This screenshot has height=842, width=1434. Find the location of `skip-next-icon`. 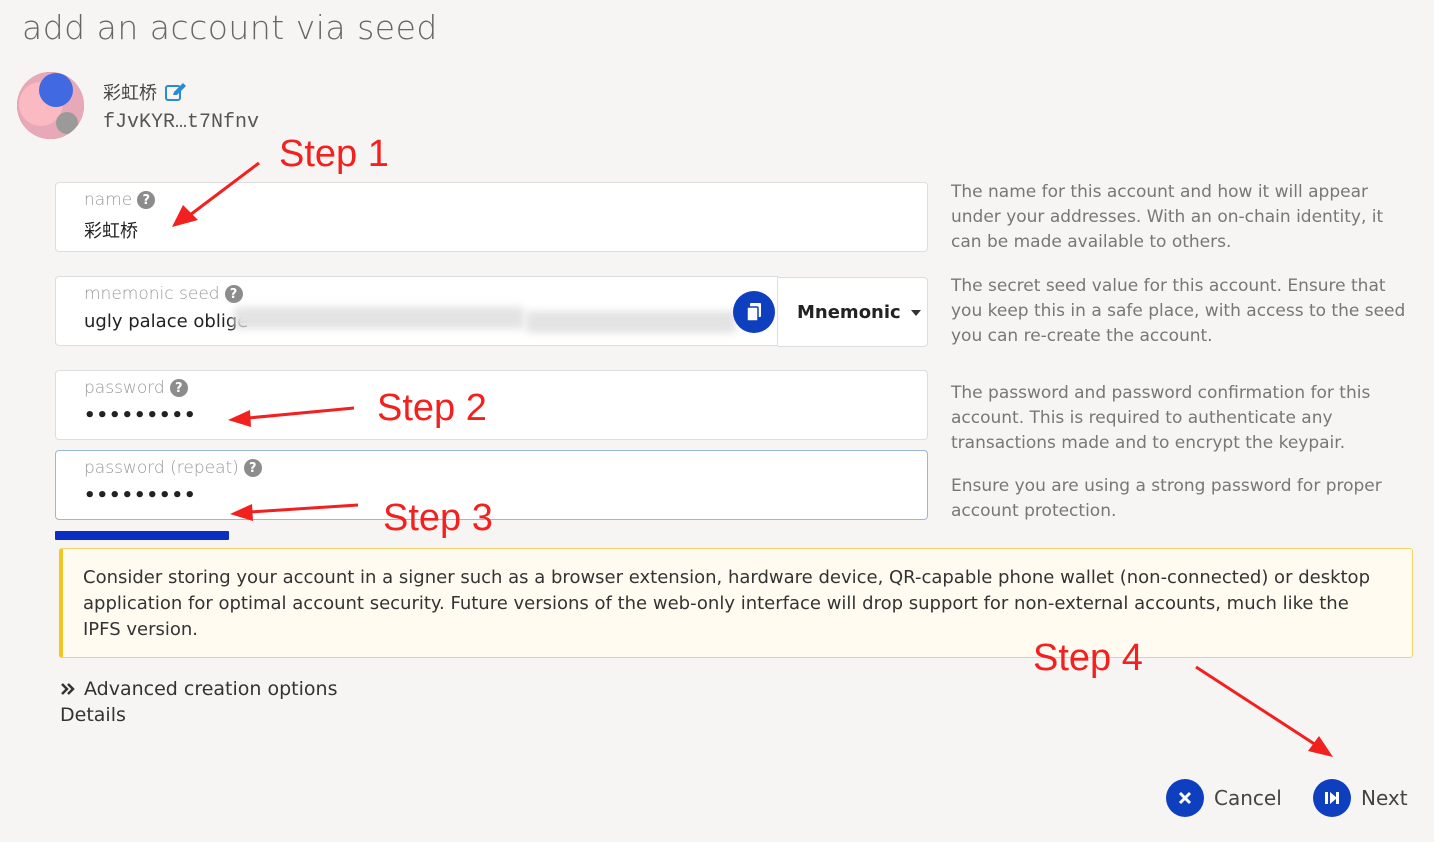

skip-next-icon is located at coordinates (1332, 798).